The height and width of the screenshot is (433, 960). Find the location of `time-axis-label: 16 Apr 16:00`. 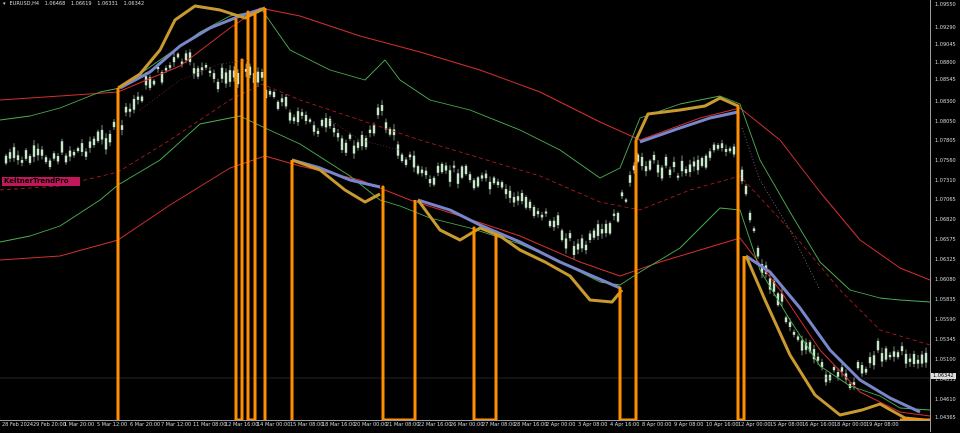

time-axis-label: 16 Apr 16:00 is located at coordinates (818, 425).